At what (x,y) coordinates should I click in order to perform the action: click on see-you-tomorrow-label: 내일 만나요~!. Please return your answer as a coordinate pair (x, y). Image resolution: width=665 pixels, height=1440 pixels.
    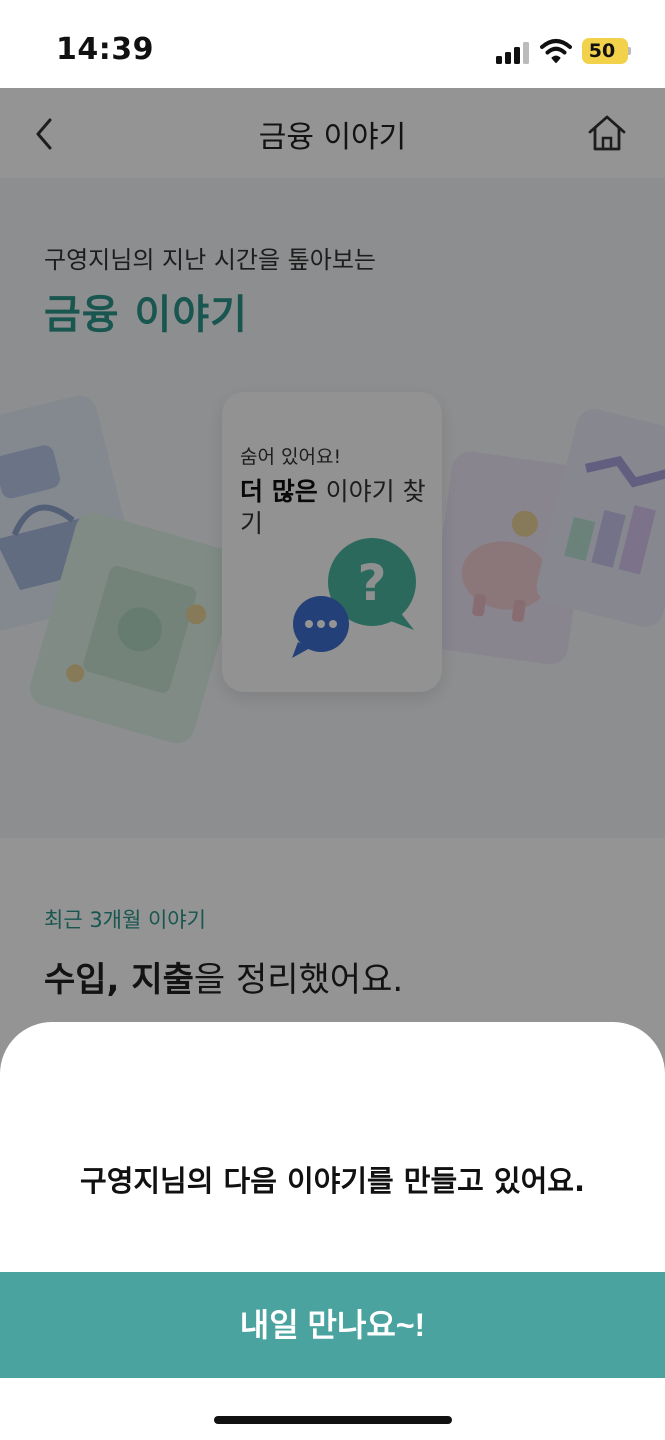
    Looking at the image, I should click on (332, 1325).